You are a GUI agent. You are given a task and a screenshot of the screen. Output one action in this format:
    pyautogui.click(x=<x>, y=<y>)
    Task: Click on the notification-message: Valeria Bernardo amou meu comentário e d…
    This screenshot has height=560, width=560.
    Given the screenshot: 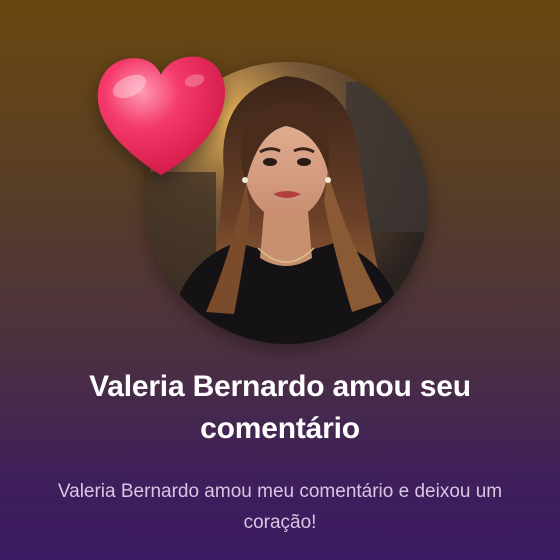 What is the action you would take?
    pyautogui.click(x=280, y=507)
    